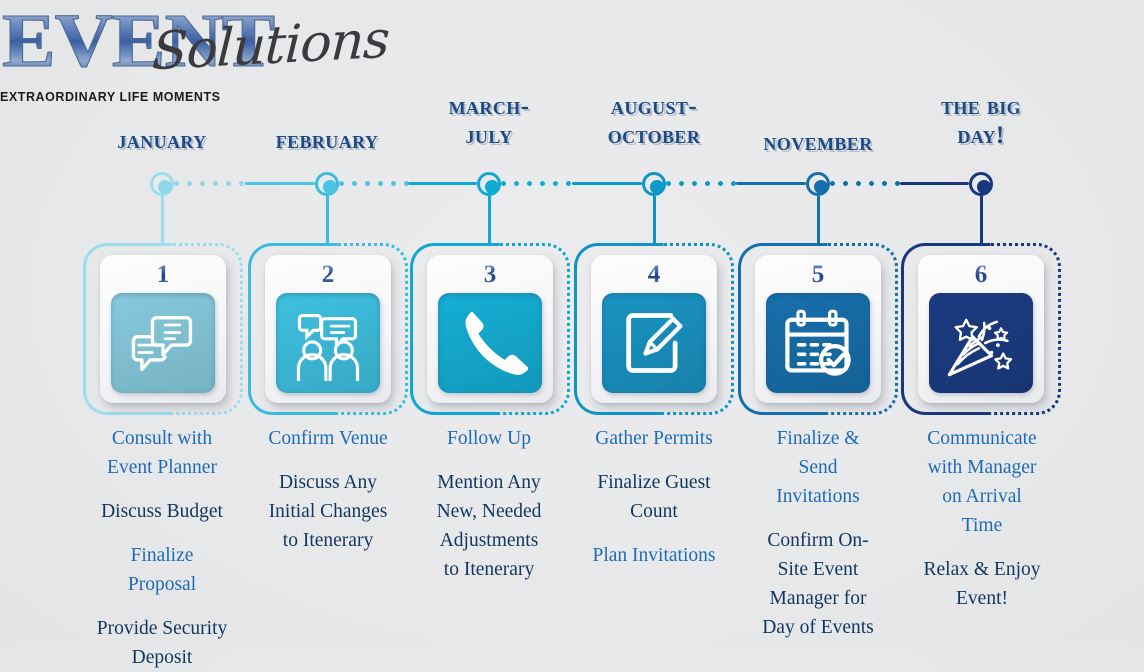 Image resolution: width=1144 pixels, height=672 pixels. I want to click on step-text-line: Time, so click(982, 525).